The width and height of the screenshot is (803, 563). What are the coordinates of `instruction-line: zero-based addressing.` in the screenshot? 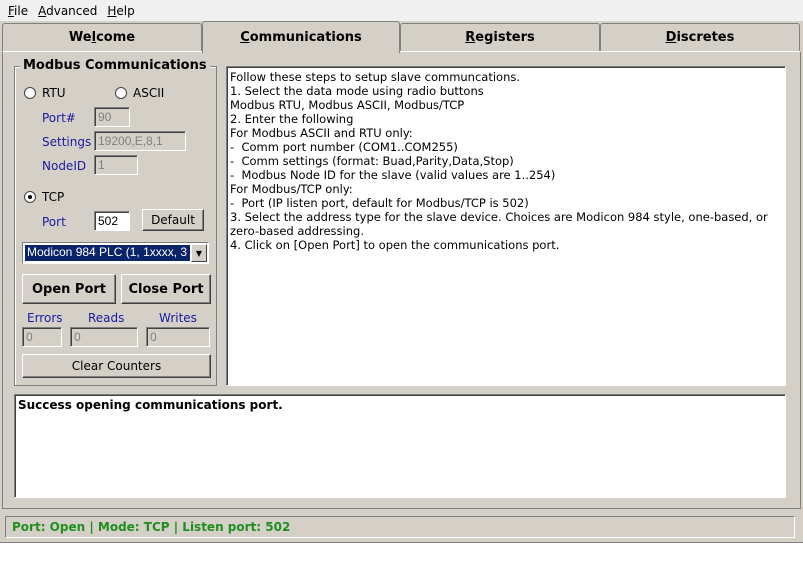 It's located at (297, 231).